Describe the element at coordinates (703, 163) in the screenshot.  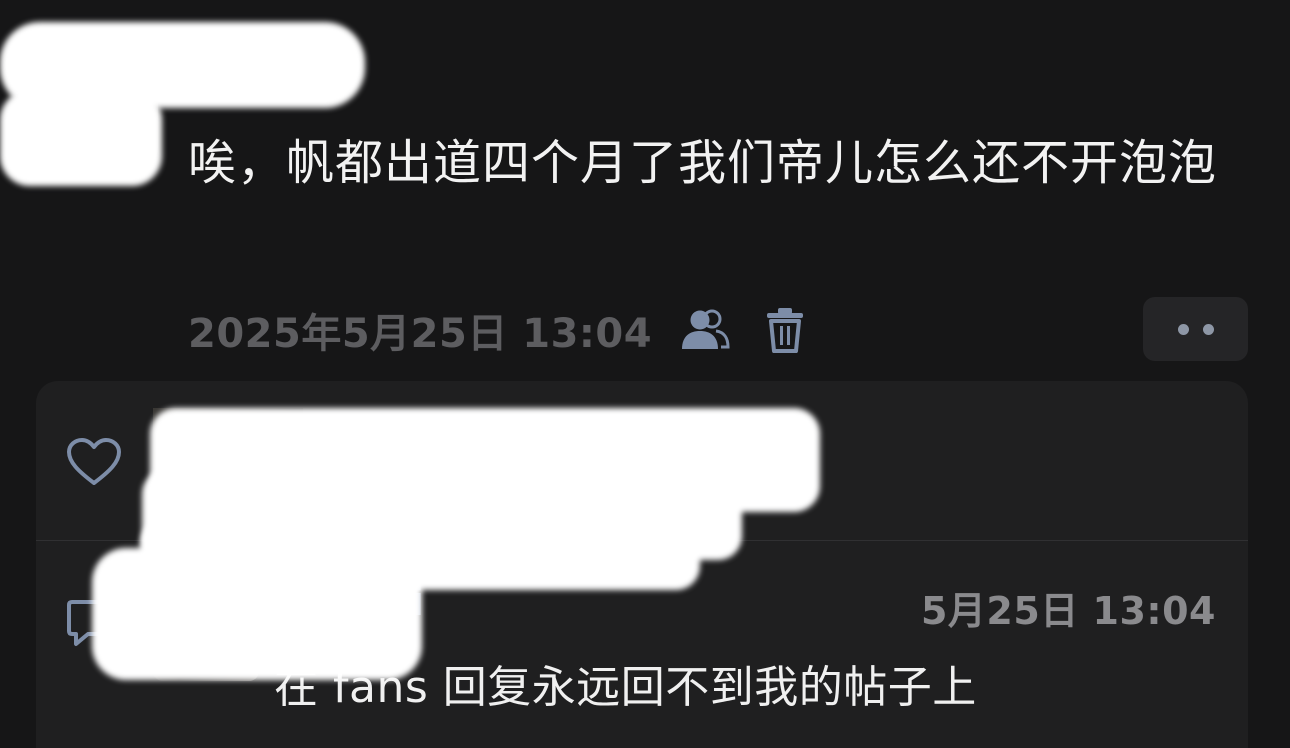
I see `post-text: 唉，帆都出道四个月了我们帝儿怎么还不开泡泡` at that location.